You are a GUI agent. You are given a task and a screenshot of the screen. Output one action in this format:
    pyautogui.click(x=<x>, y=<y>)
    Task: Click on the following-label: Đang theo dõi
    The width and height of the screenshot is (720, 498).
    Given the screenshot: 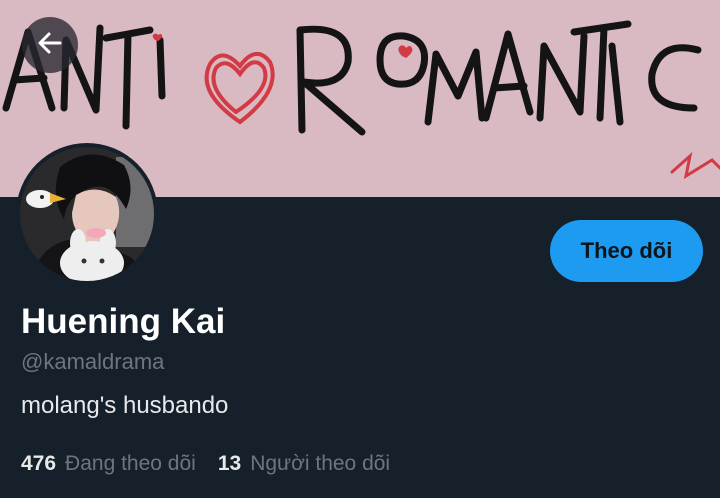 What is the action you would take?
    pyautogui.click(x=130, y=463)
    